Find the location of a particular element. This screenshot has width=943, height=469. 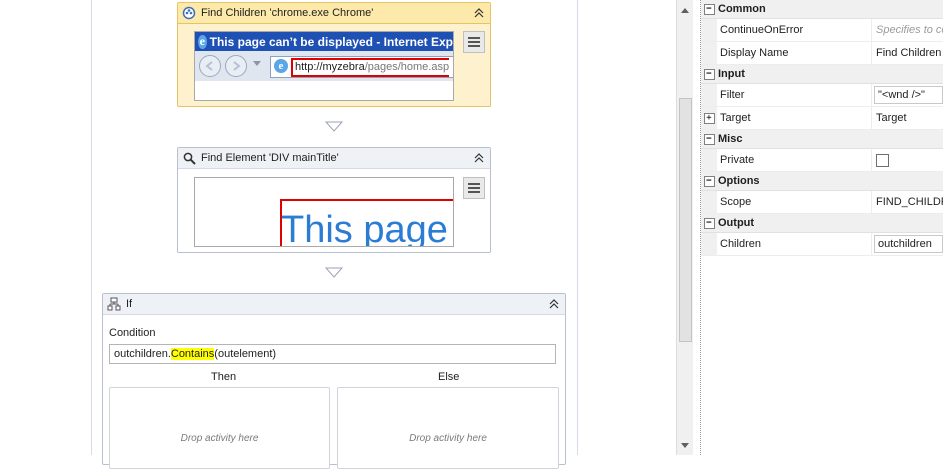

category-input: − Input is located at coordinates (822, 74).